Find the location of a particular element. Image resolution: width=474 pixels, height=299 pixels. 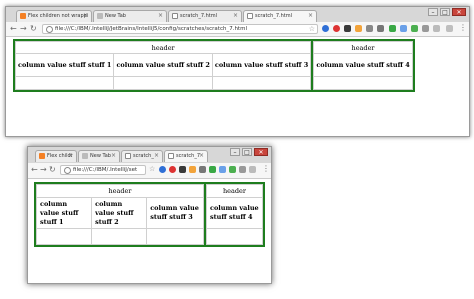

url-text: file:///C:/IBM/.IntelliJ/set is located at coordinates (105, 170).